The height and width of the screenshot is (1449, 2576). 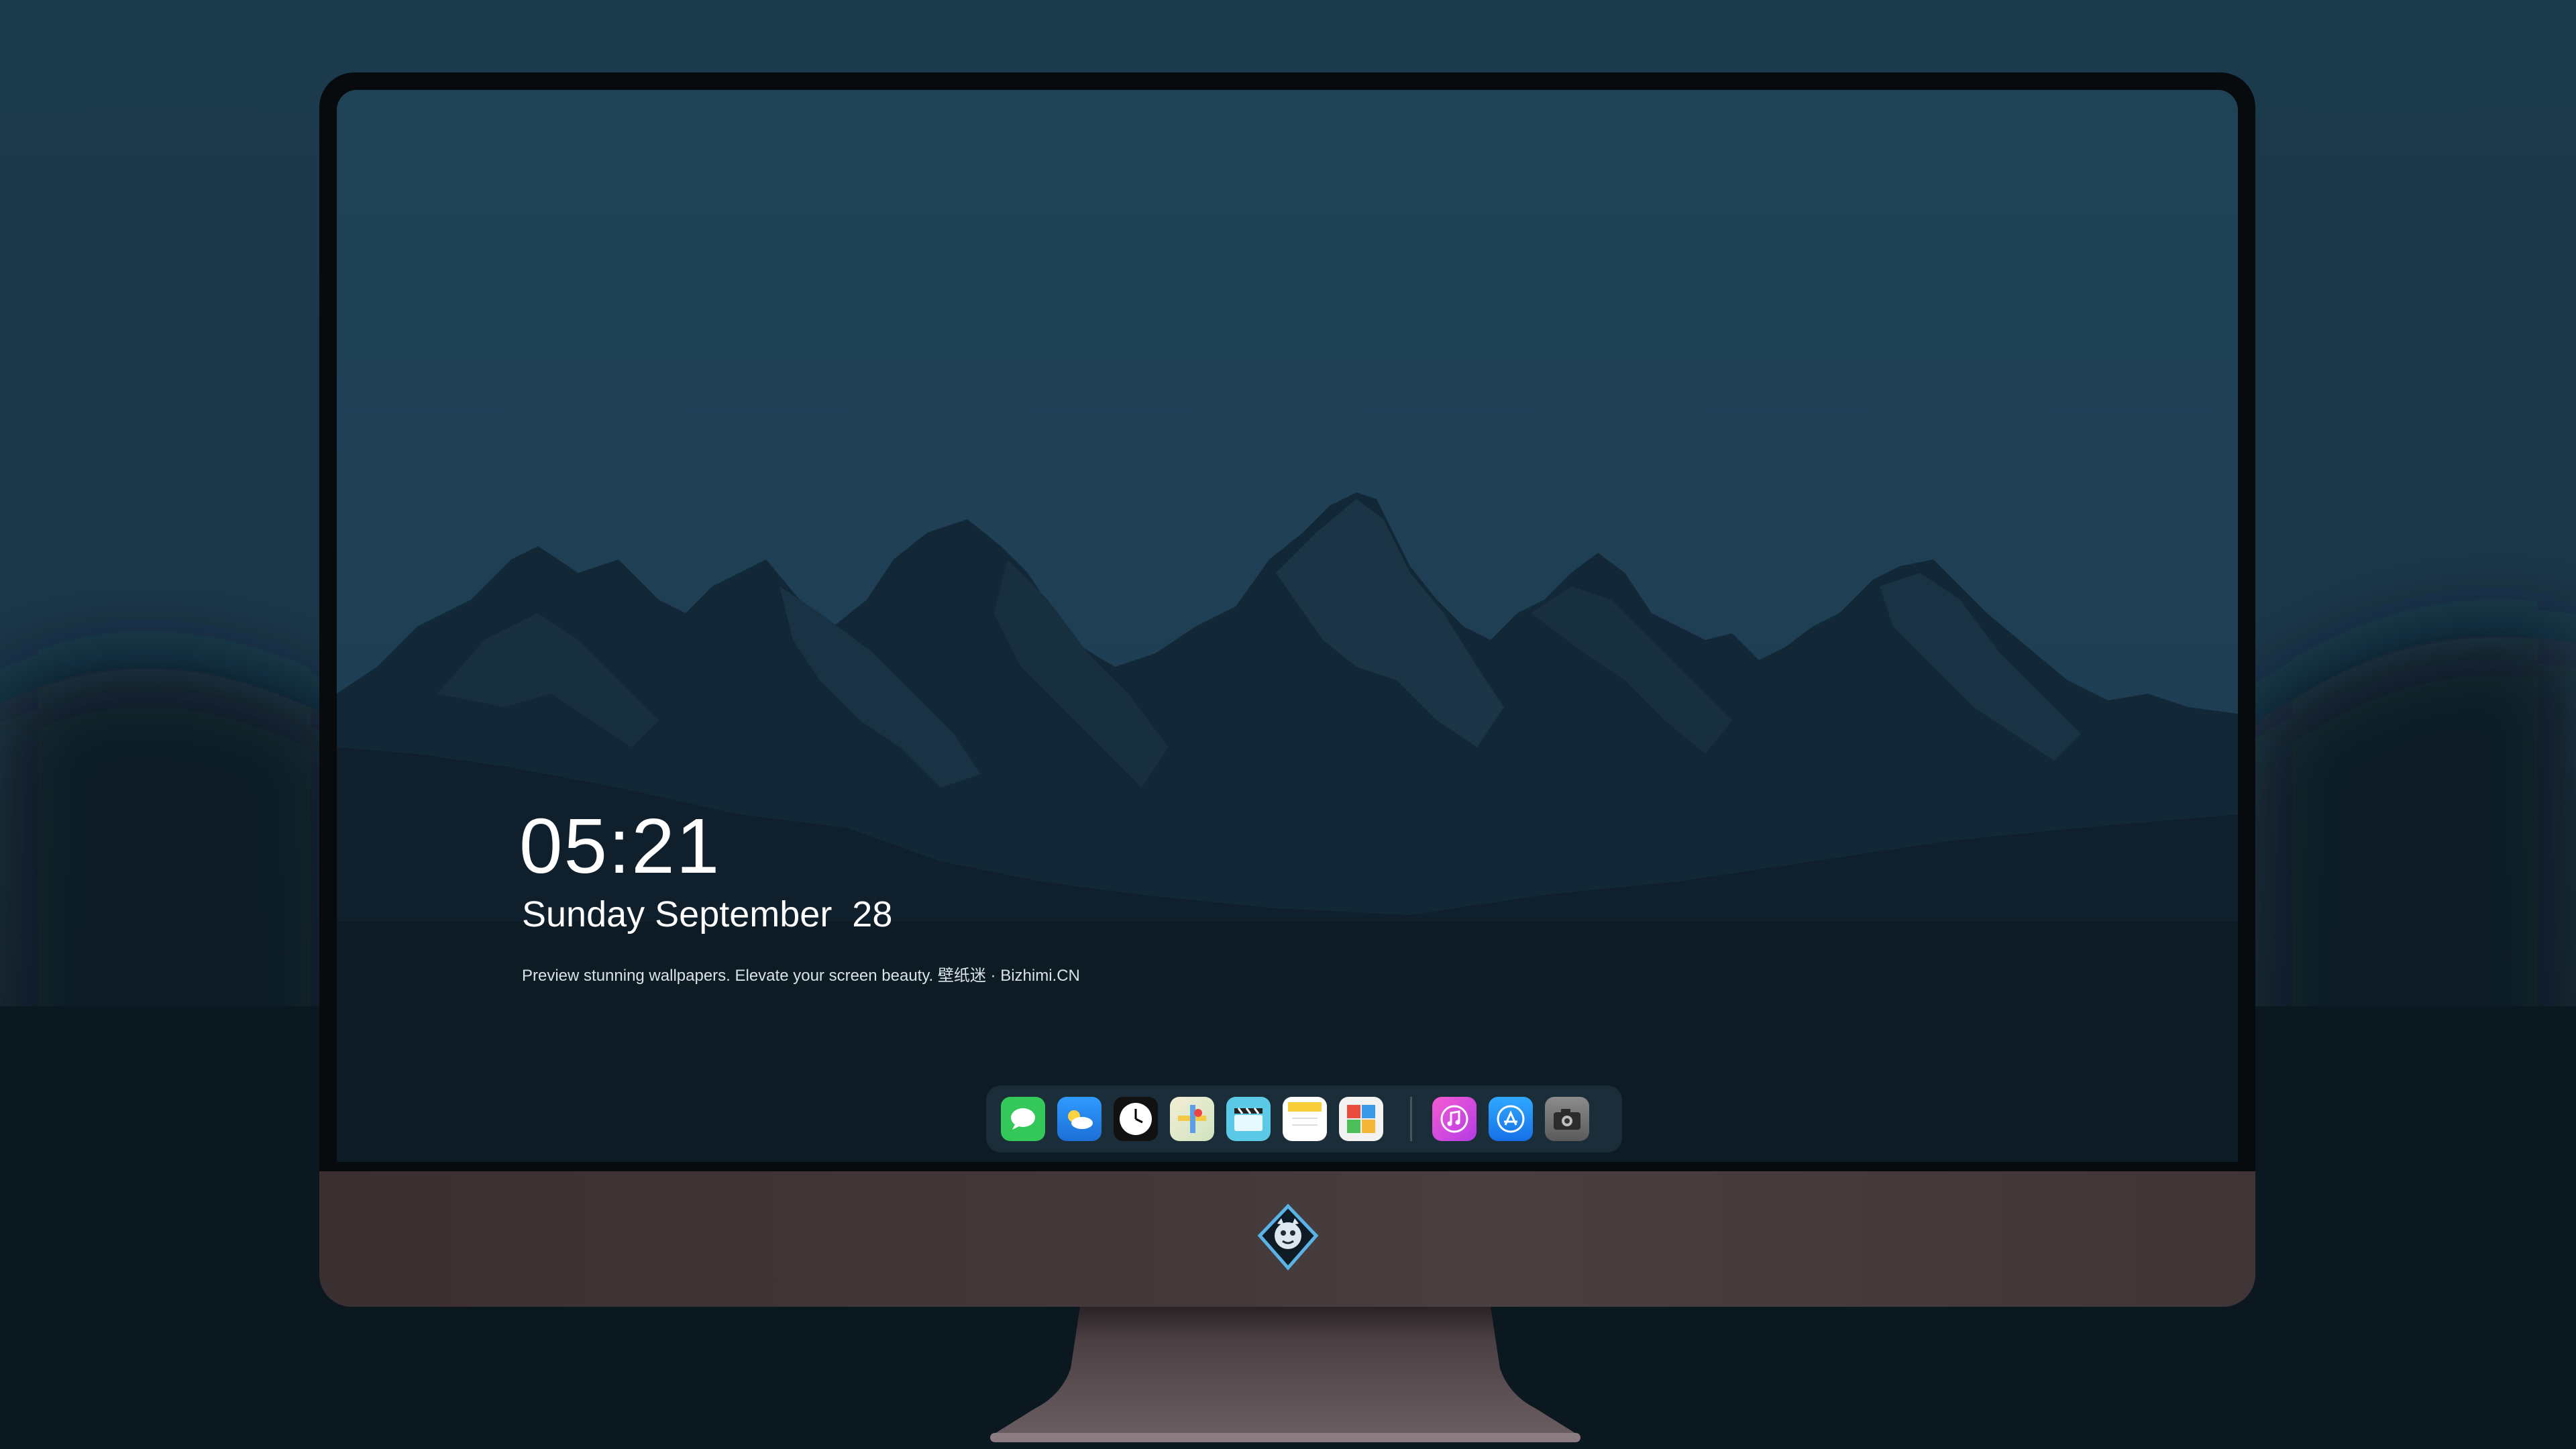 What do you see at coordinates (1136, 1119) in the screenshot?
I see `clock-icon` at bounding box center [1136, 1119].